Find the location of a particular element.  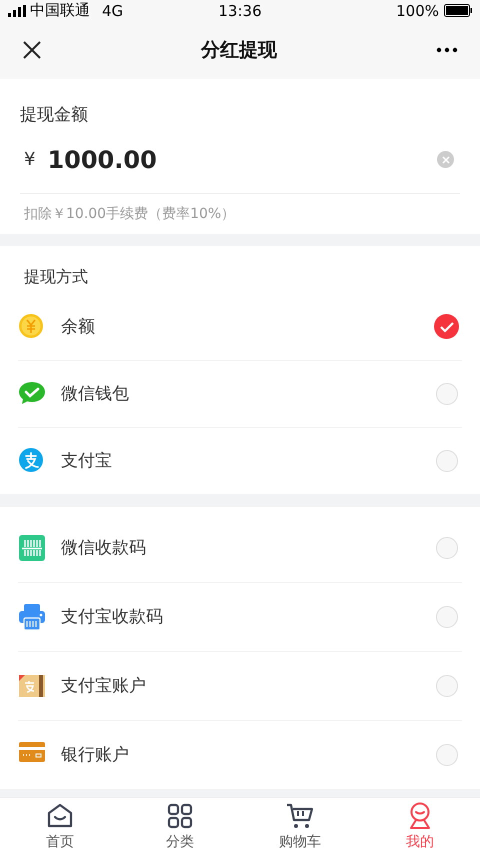

close-icon is located at coordinates (32, 50).